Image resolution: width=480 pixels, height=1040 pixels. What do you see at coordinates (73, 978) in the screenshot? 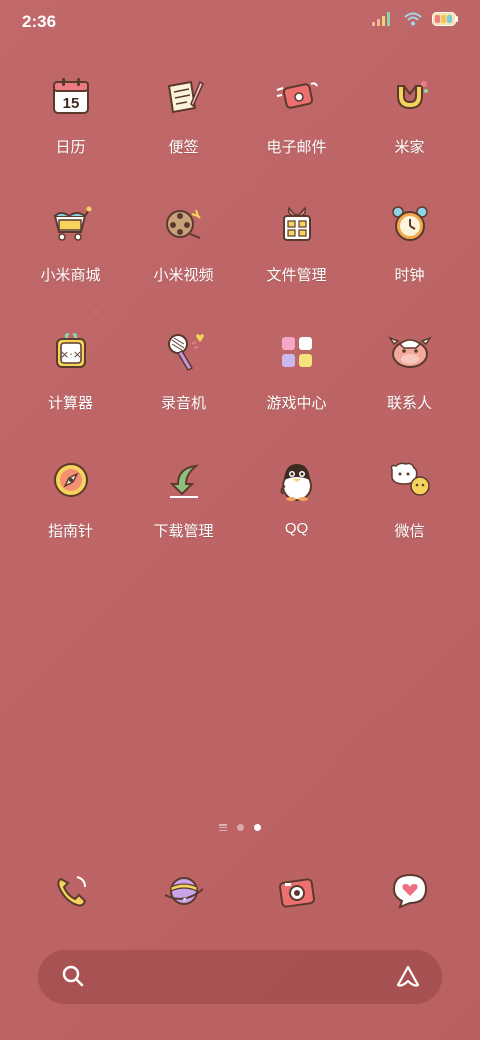
I see `search-icon` at bounding box center [73, 978].